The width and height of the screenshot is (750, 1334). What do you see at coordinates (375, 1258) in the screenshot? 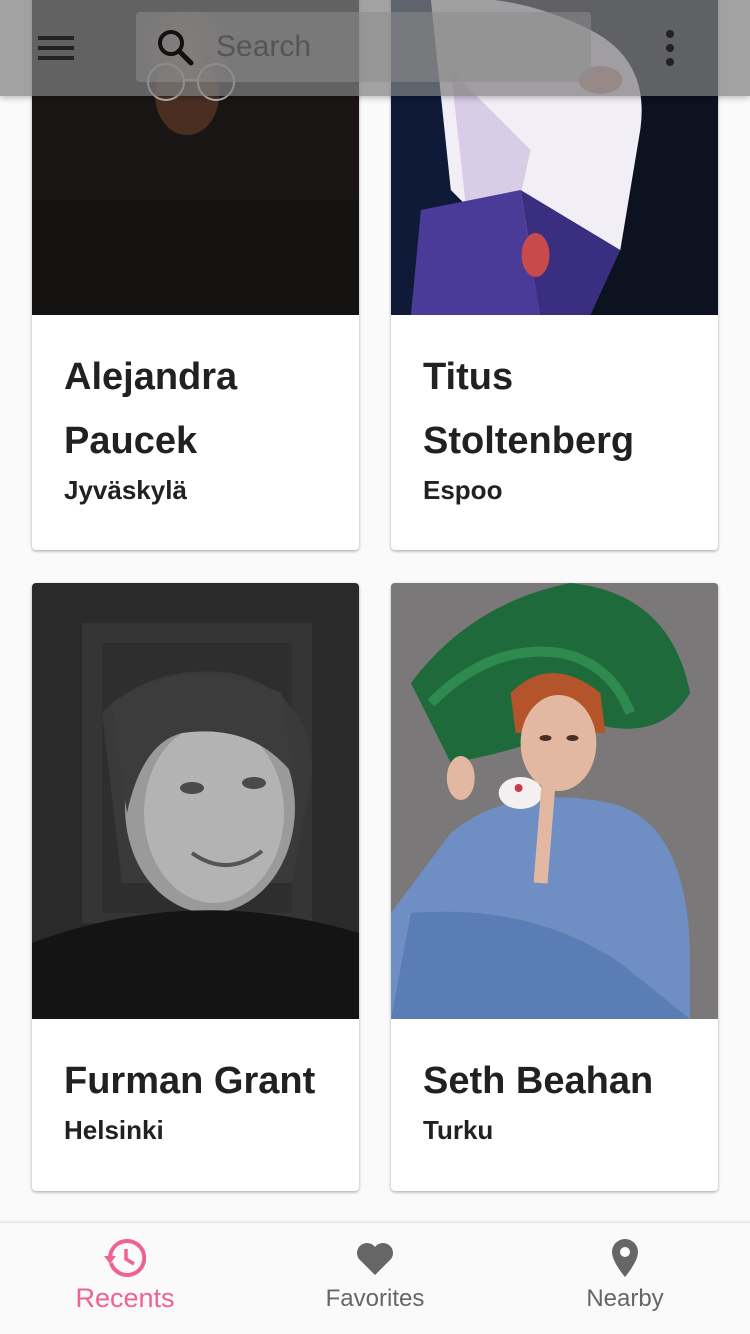
I see `heart-icon` at bounding box center [375, 1258].